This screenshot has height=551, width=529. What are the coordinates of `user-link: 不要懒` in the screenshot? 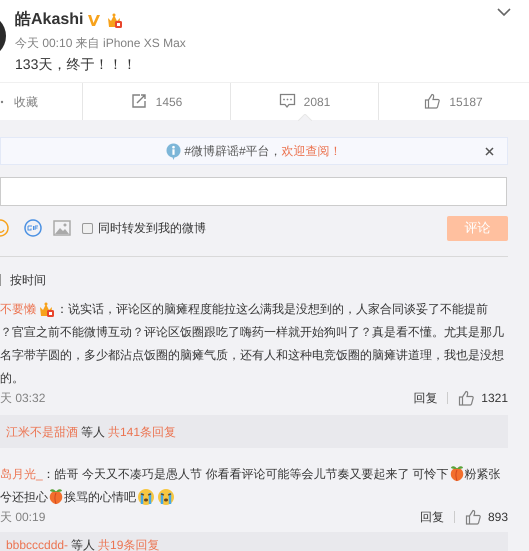 It's located at (18, 309).